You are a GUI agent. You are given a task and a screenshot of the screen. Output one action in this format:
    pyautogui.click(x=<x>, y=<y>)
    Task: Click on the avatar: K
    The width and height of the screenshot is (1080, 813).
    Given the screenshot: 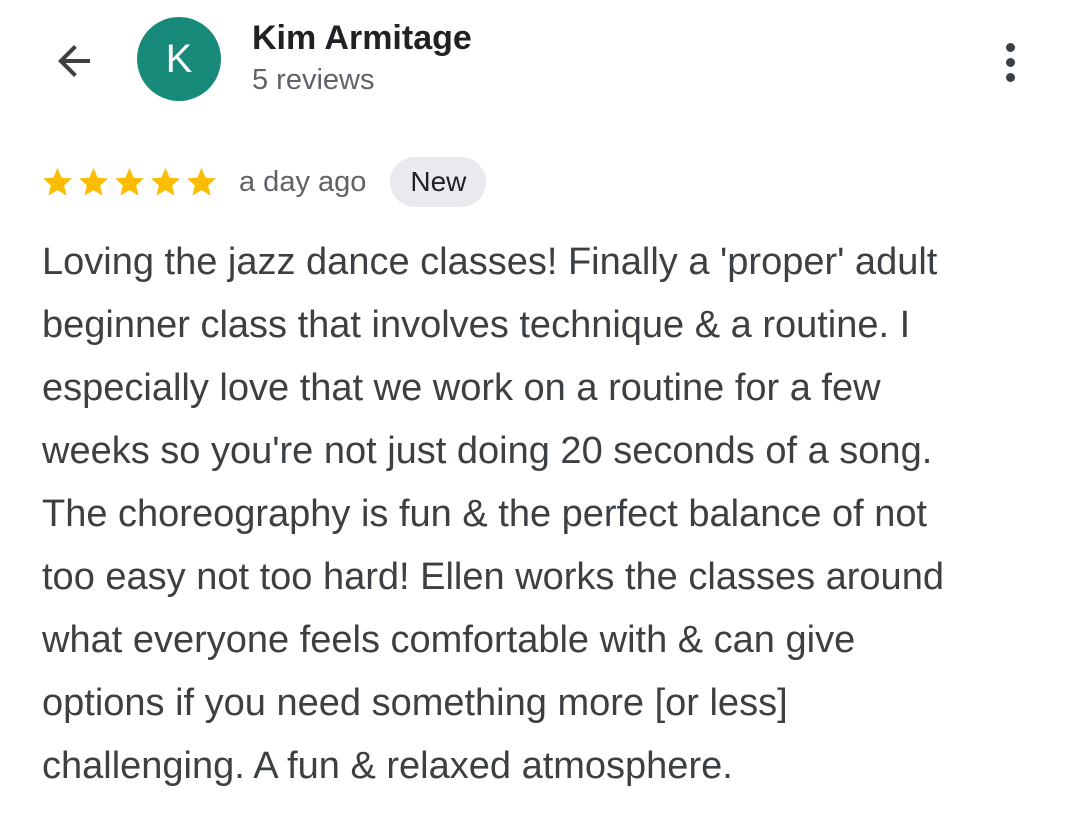 What is the action you would take?
    pyautogui.click(x=179, y=59)
    